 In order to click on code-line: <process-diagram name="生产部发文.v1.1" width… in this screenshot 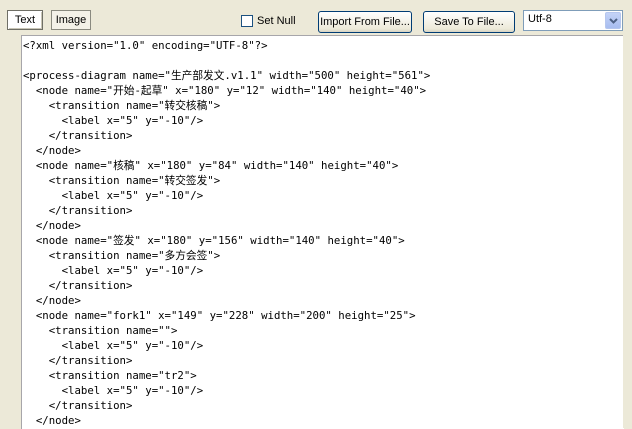, I will do `click(227, 75)`.